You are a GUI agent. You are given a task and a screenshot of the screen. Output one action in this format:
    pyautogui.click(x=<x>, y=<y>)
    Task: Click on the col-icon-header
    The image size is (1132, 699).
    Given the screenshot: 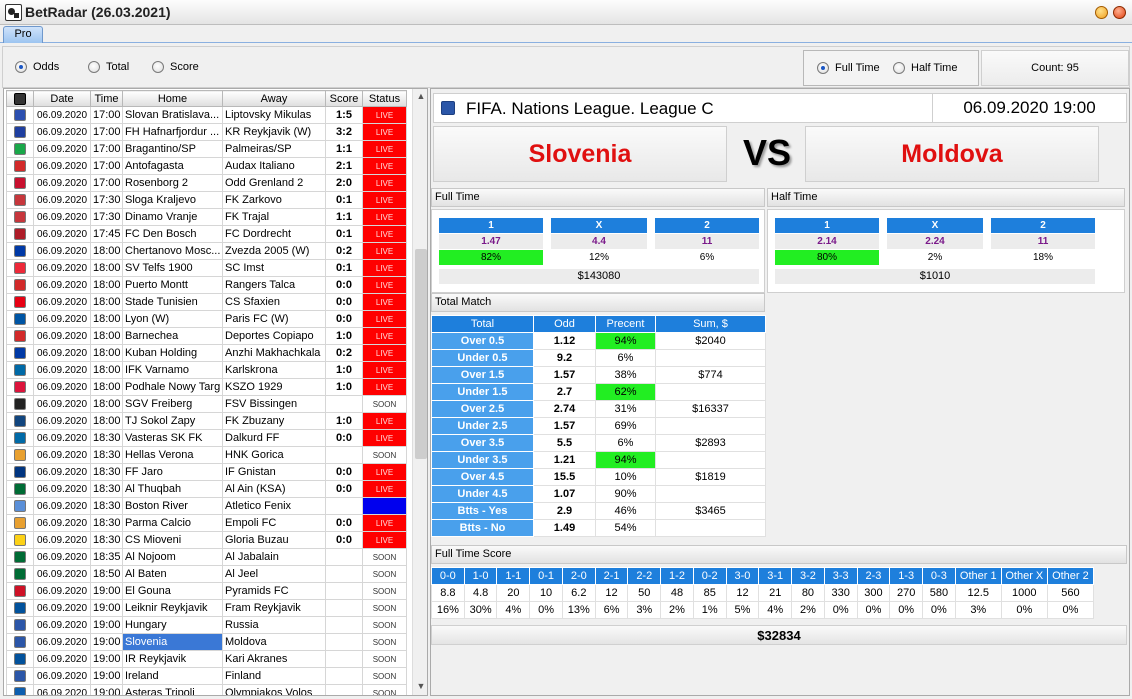 What is the action you would take?
    pyautogui.click(x=20, y=98)
    